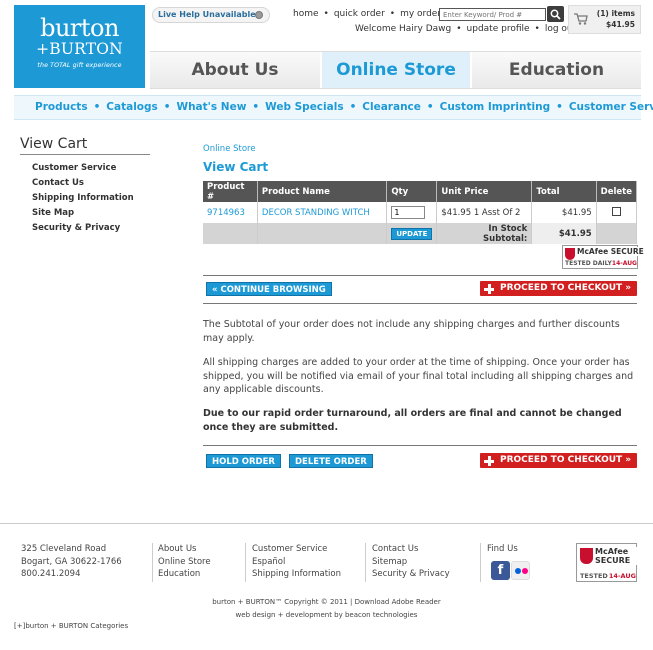 The width and height of the screenshot is (653, 650). What do you see at coordinates (212, 107) in the screenshot?
I see `subnav-whats-new: What's New` at bounding box center [212, 107].